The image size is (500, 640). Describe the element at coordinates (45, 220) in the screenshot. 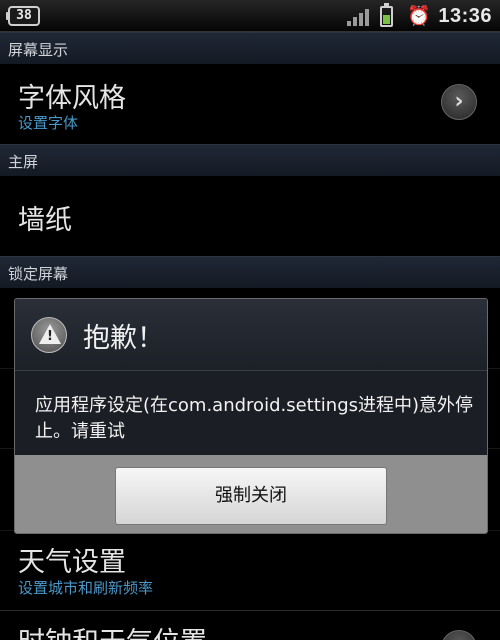

I see `item-title: 墙纸` at that location.